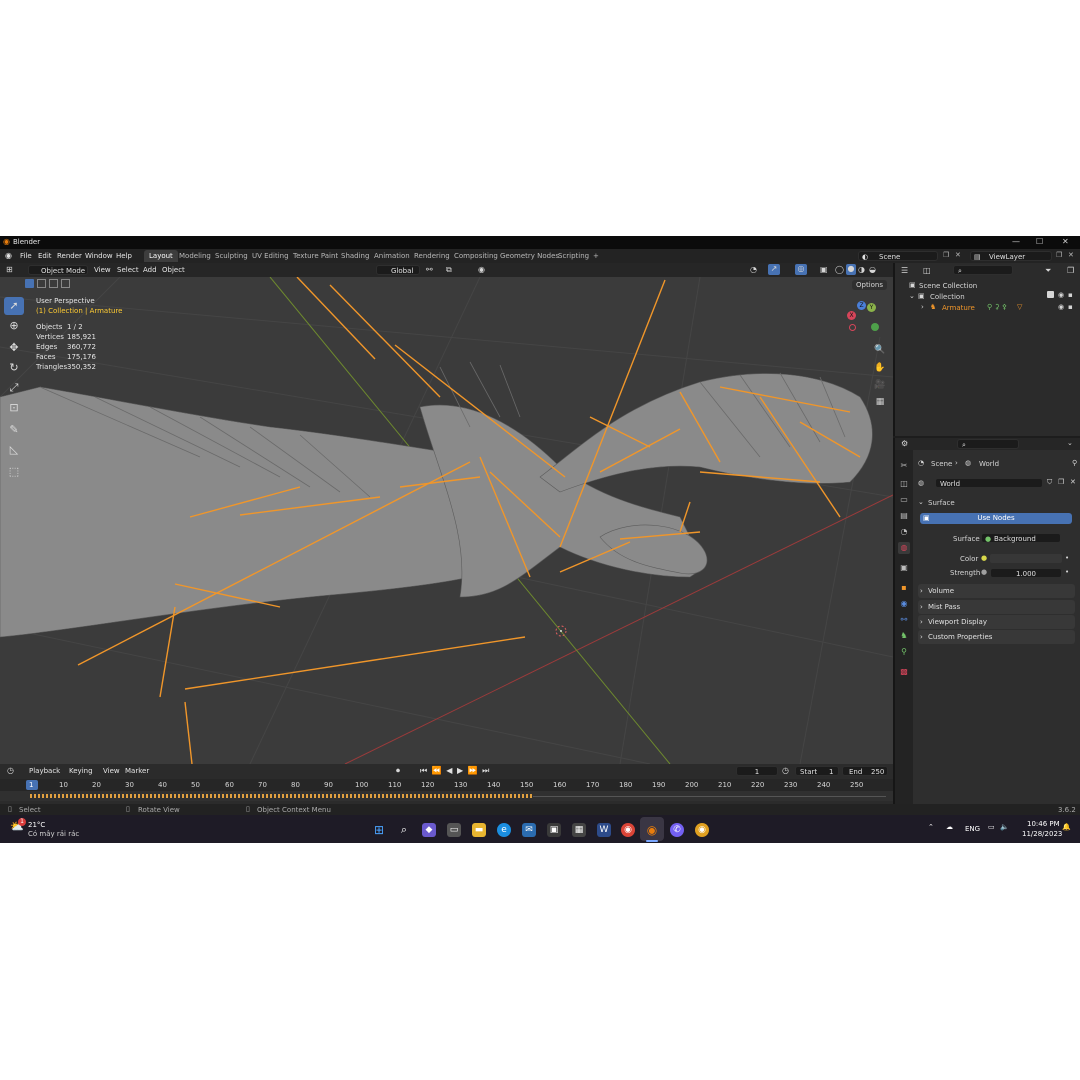 The image size is (1080, 1080). I want to click on select-new-icon, so click(29, 283).